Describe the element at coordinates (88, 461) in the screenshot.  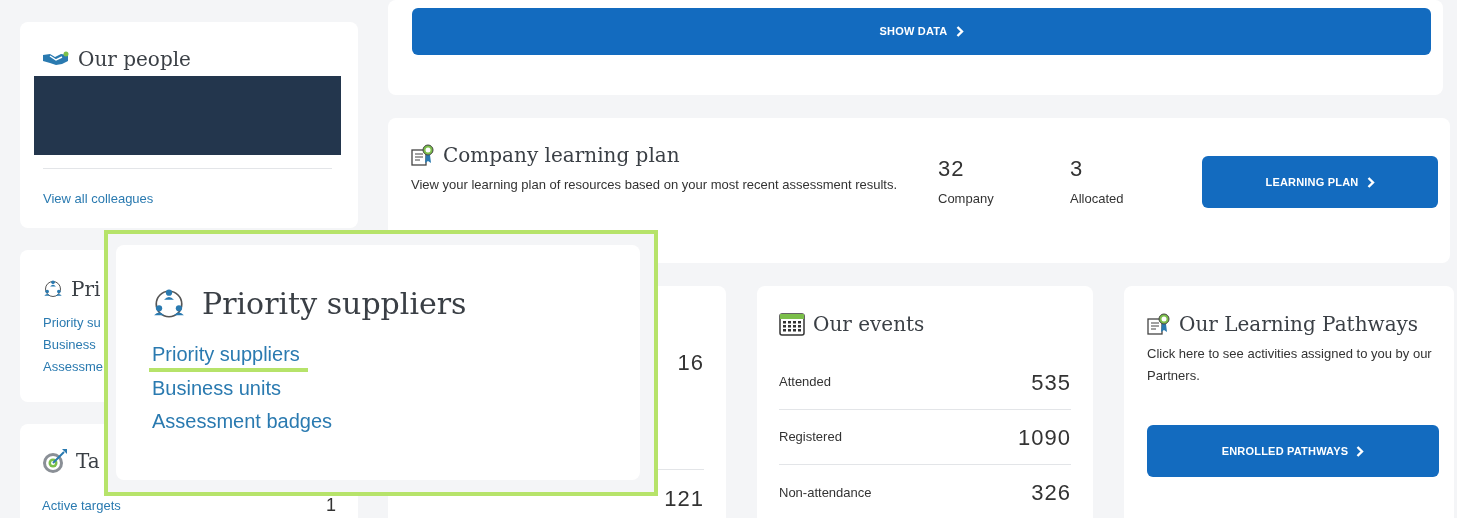
I see `card-title: Ta` at that location.